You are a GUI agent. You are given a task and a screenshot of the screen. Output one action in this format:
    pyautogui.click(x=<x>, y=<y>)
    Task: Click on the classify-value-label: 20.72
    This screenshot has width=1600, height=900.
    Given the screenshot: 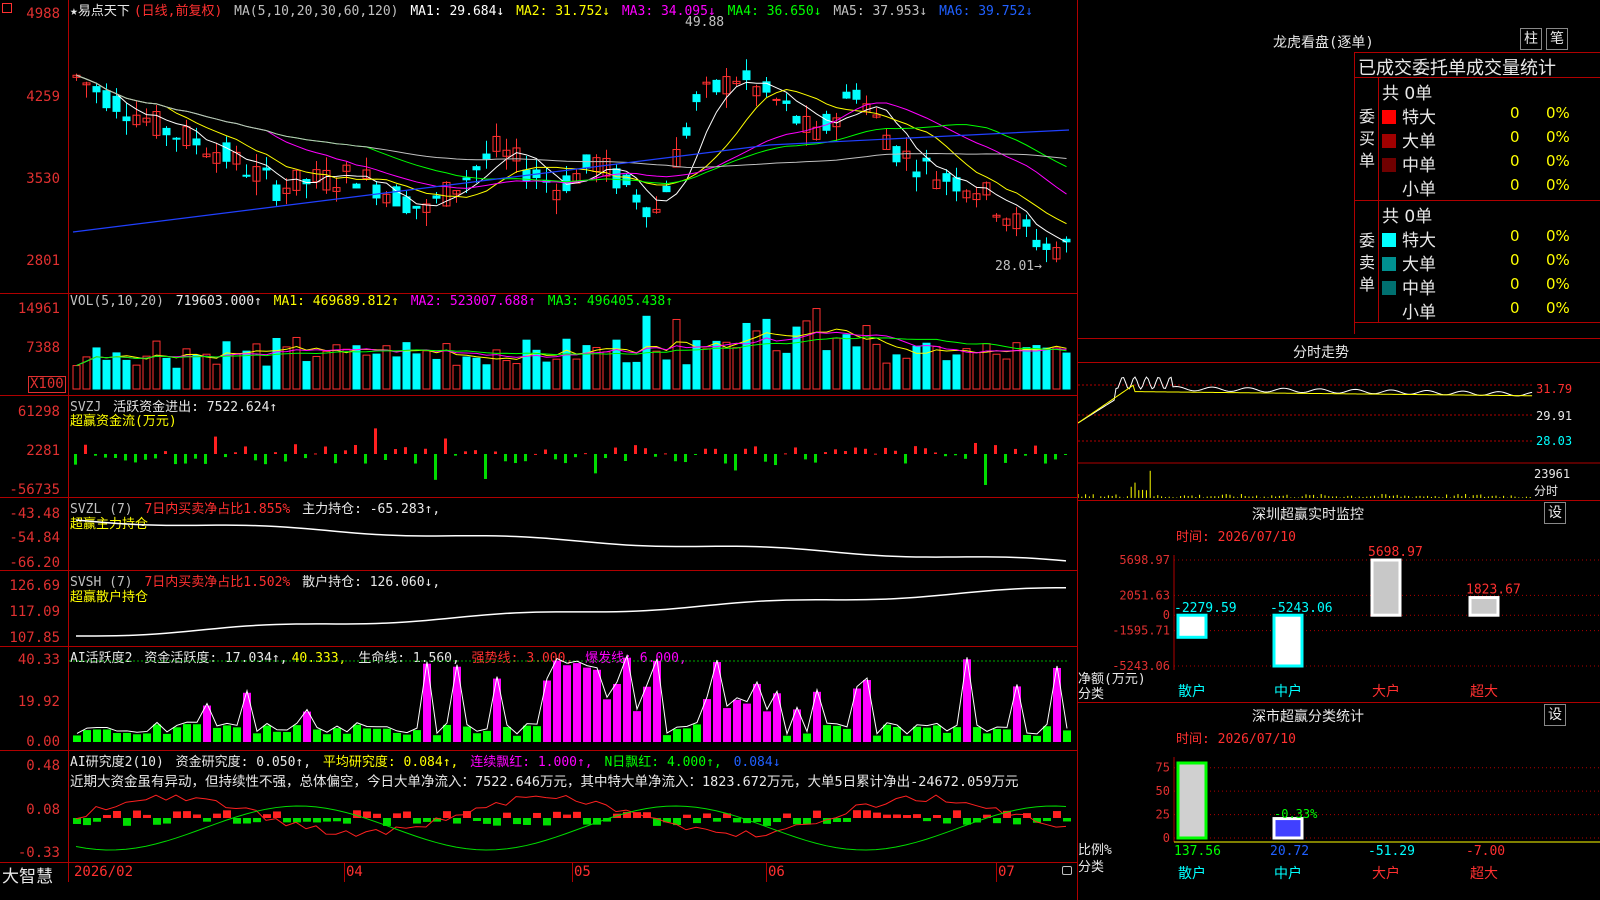 What is the action you would take?
    pyautogui.click(x=1289, y=851)
    